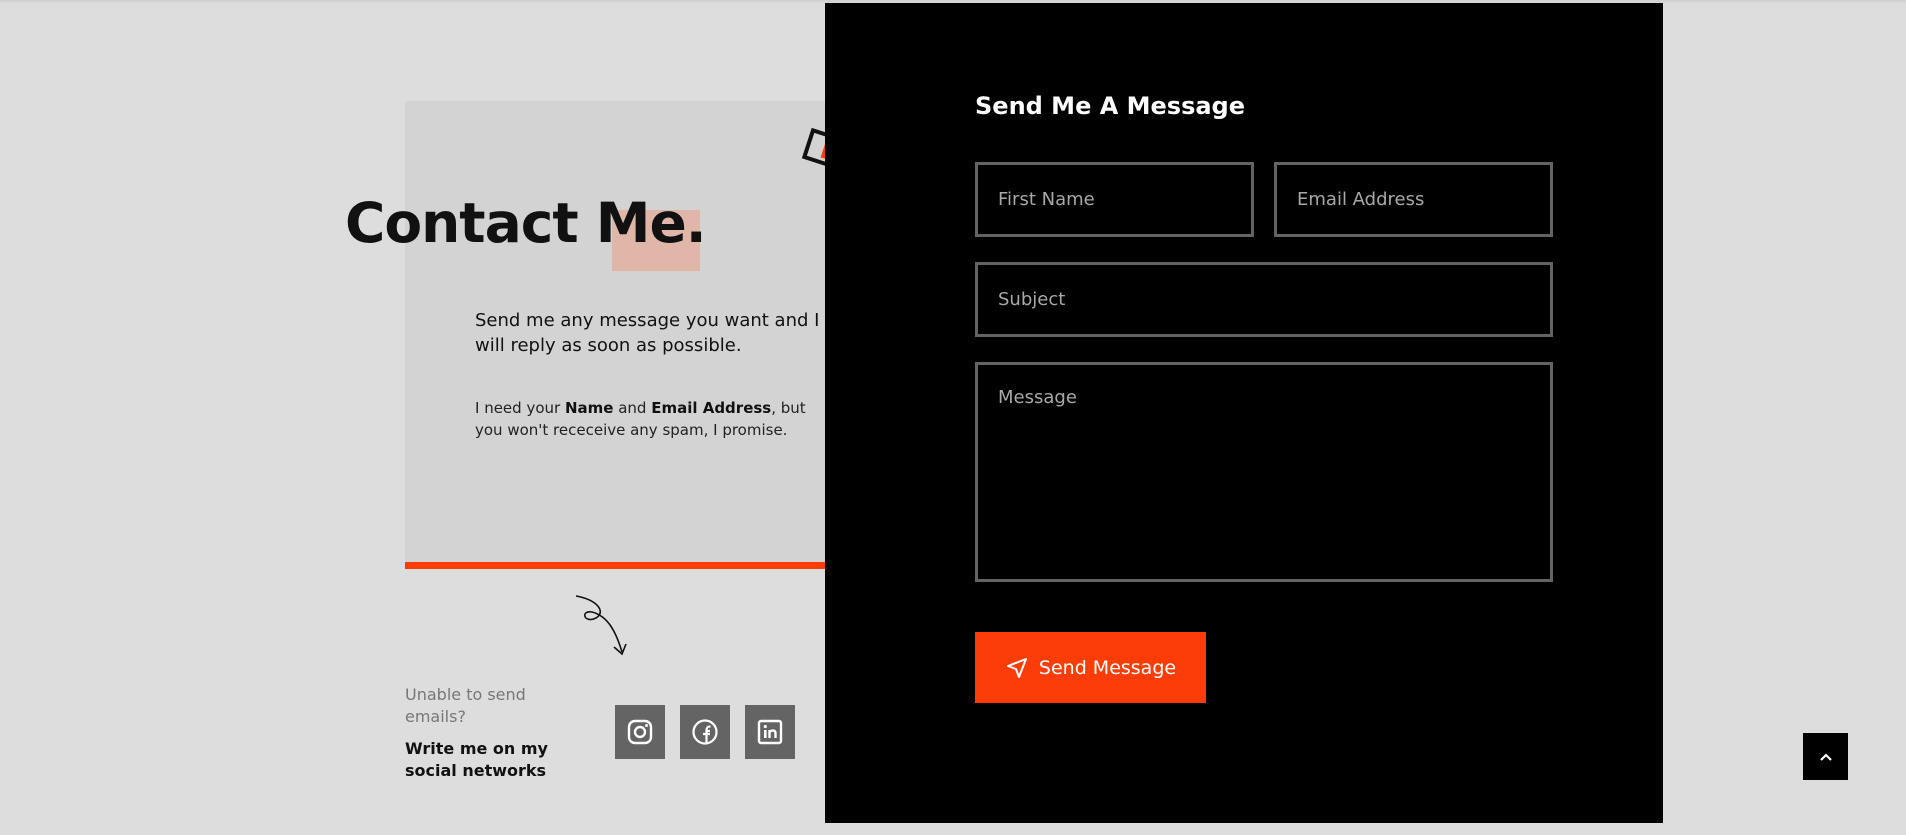  I want to click on page-title: Contact Me., so click(526, 223).